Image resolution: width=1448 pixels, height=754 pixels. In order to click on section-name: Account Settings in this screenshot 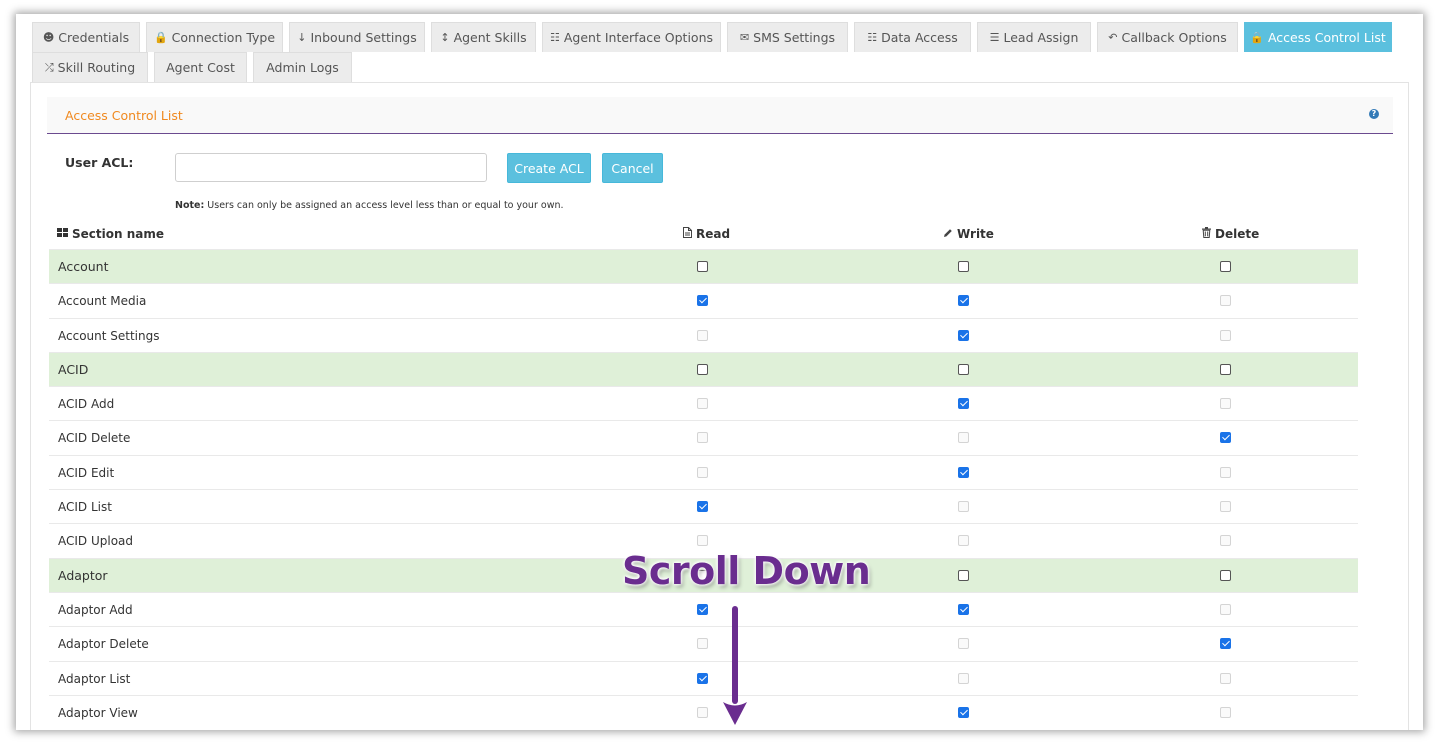, I will do `click(109, 335)`.